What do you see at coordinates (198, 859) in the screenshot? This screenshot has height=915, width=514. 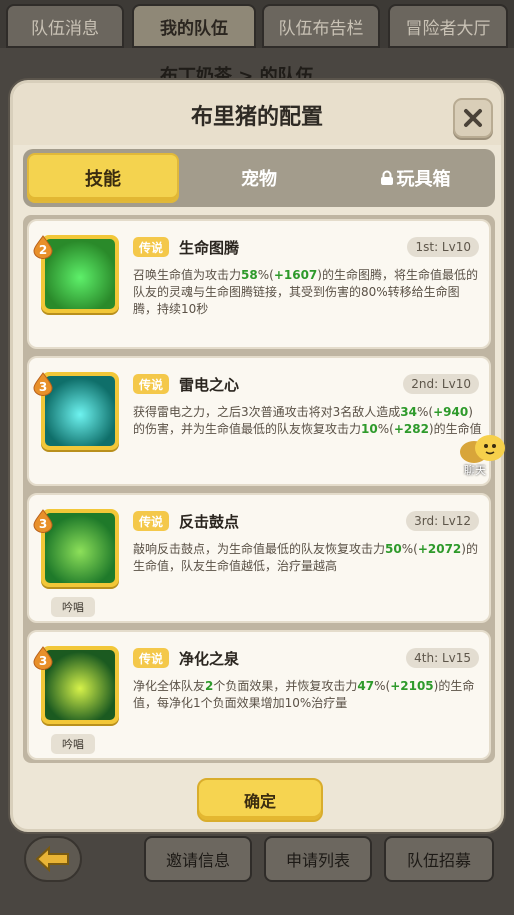 I see `invite-info-button: 邀请信息` at bounding box center [198, 859].